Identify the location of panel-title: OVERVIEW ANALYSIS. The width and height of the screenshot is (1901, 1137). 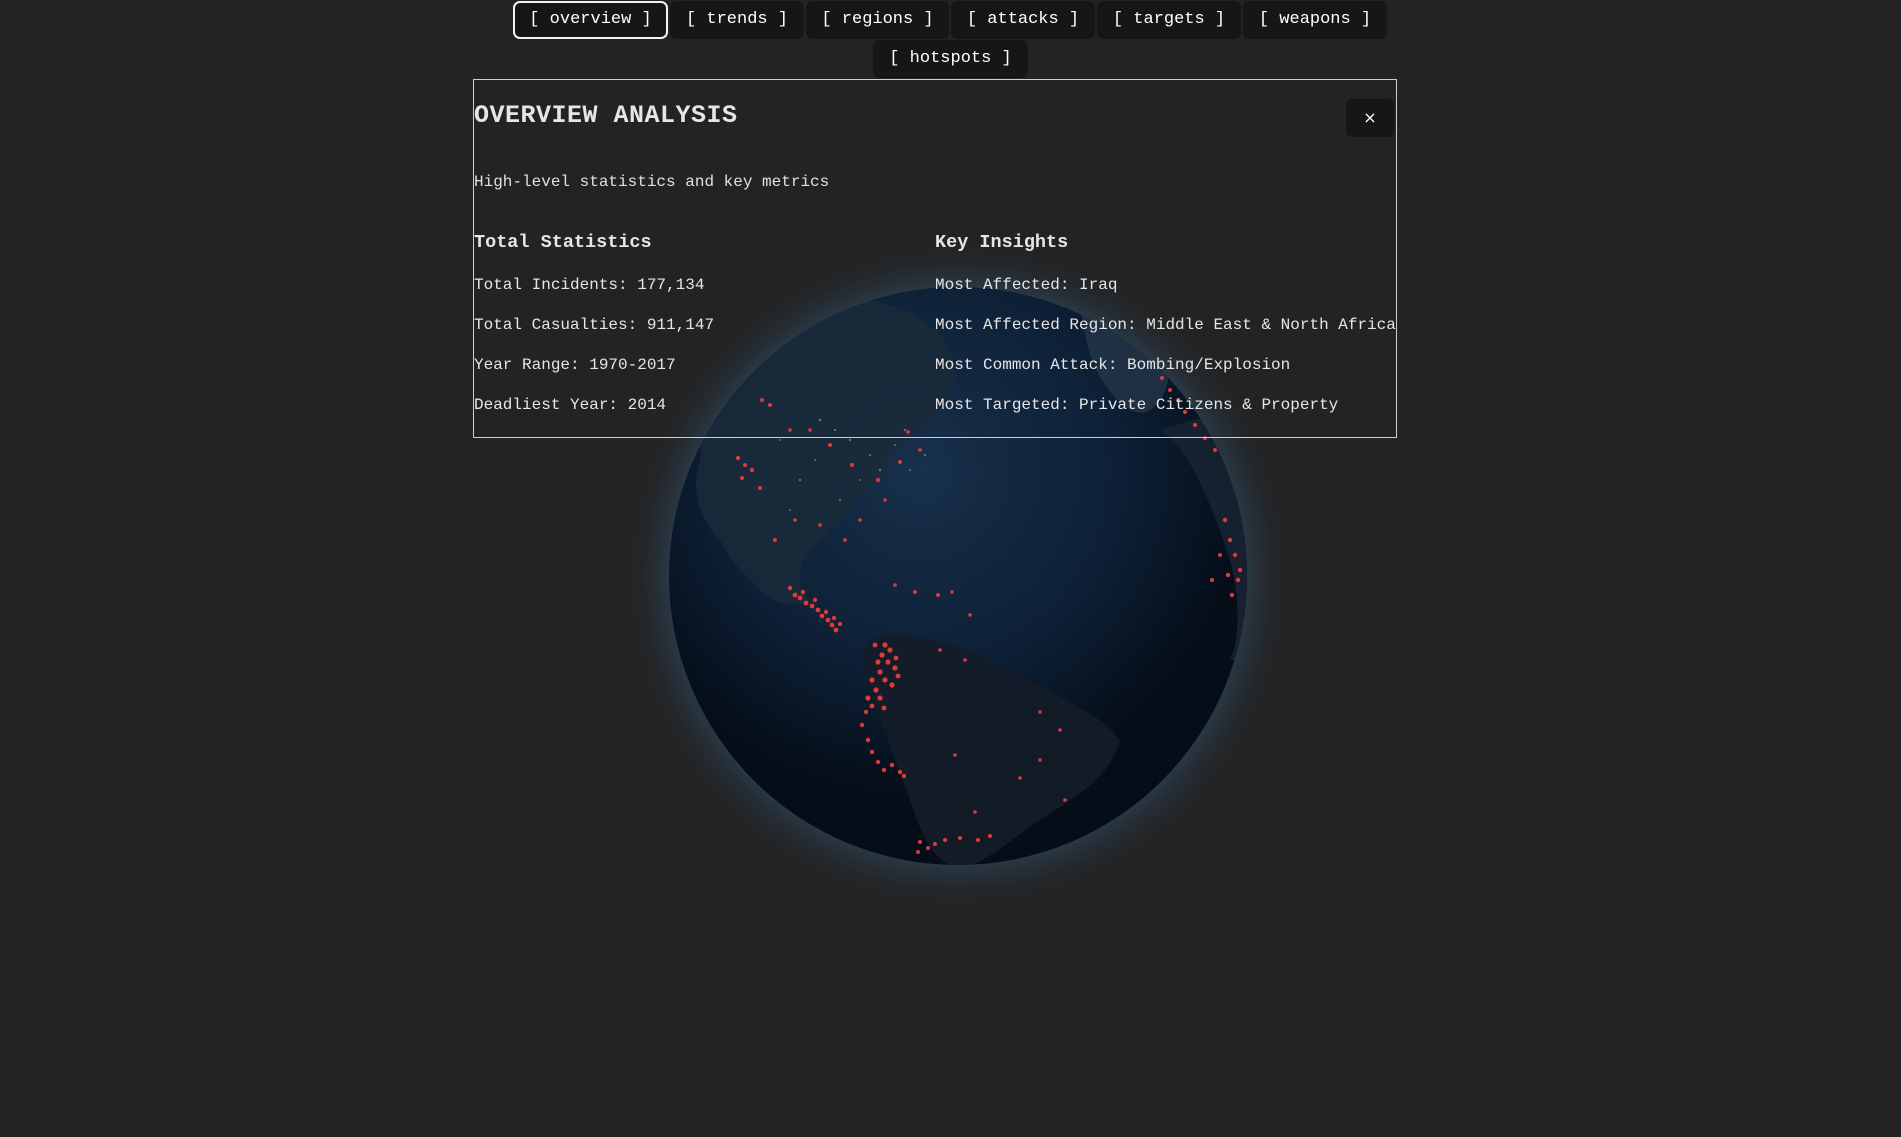
(606, 115).